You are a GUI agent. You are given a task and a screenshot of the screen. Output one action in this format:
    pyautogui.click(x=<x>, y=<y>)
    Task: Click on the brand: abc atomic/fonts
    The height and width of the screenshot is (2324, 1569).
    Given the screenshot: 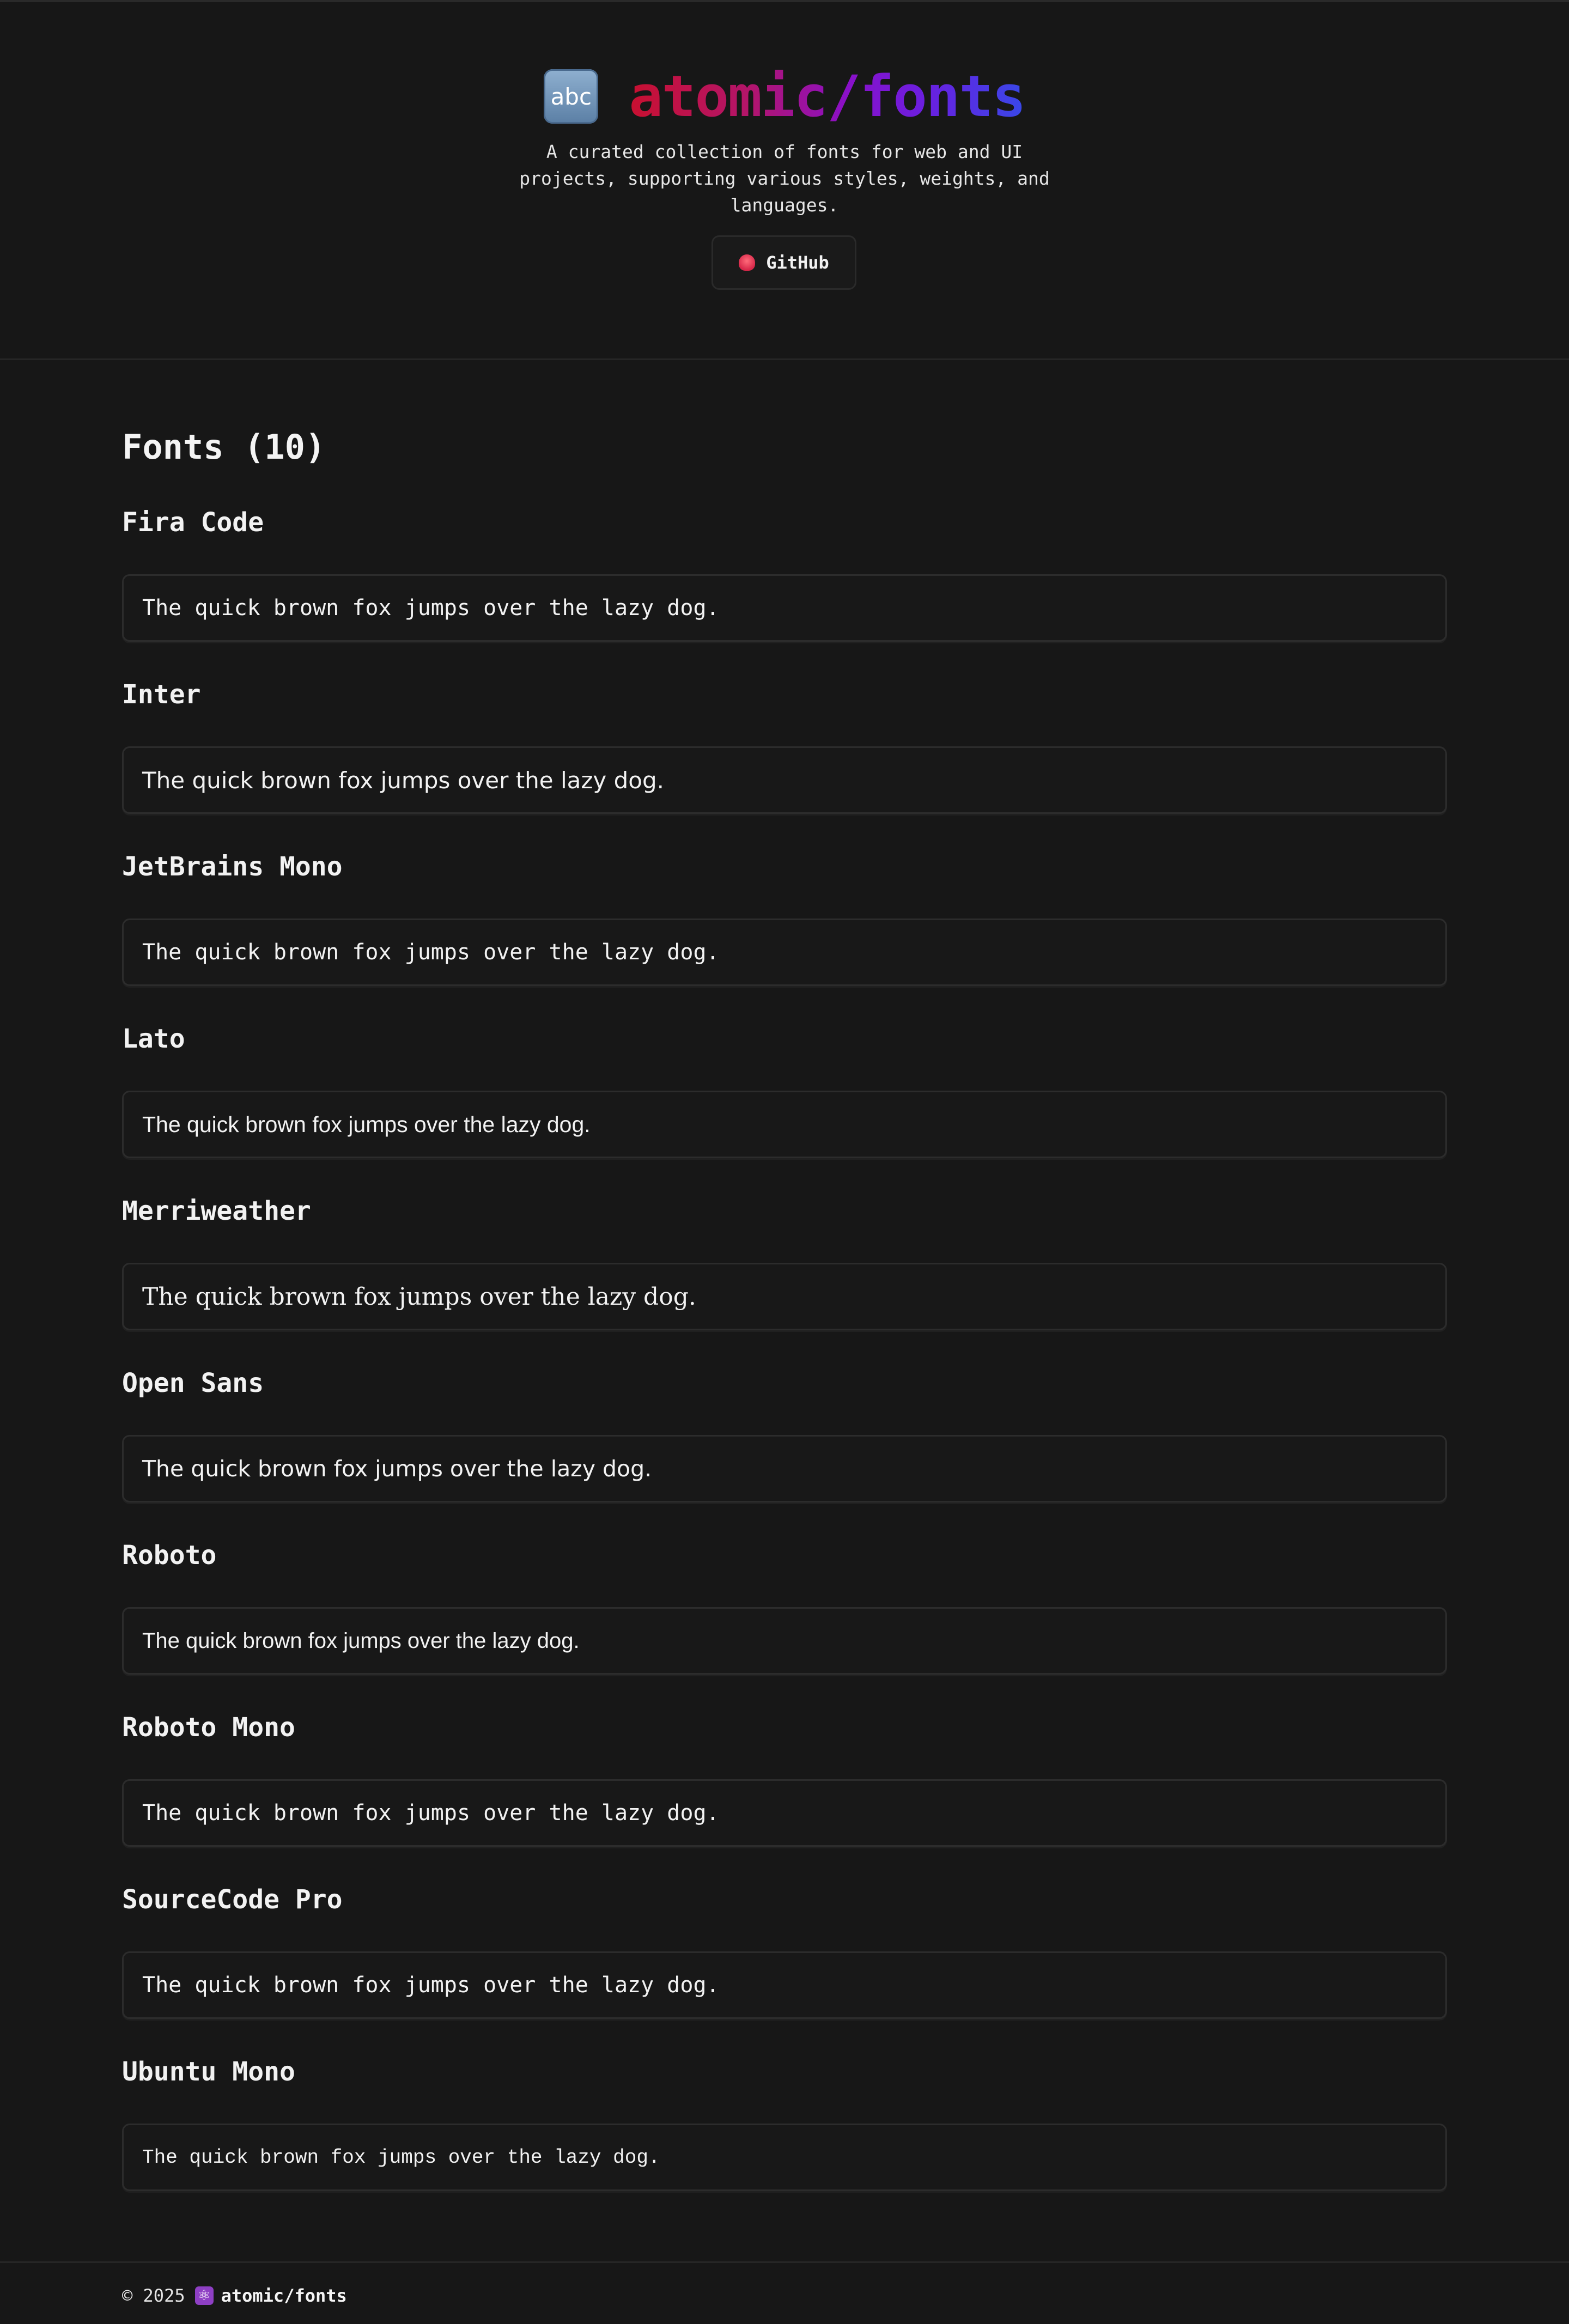 What is the action you would take?
    pyautogui.click(x=784, y=96)
    